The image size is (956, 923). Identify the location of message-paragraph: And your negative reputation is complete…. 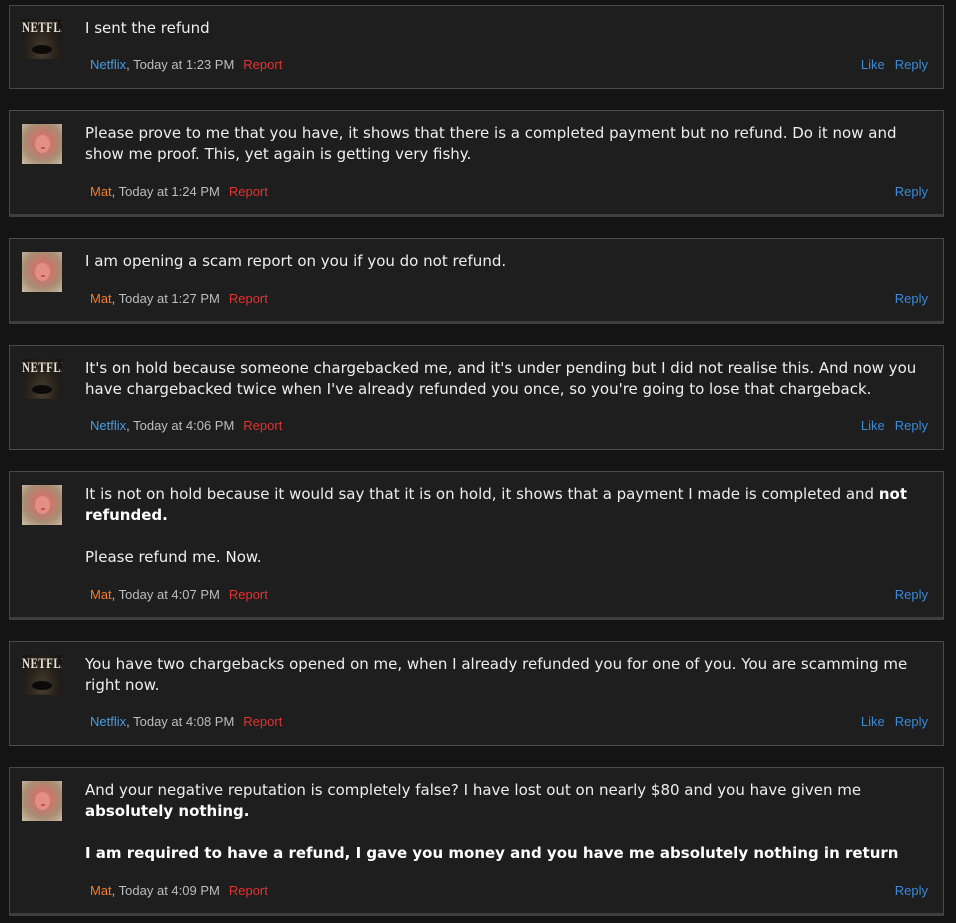
(508, 801).